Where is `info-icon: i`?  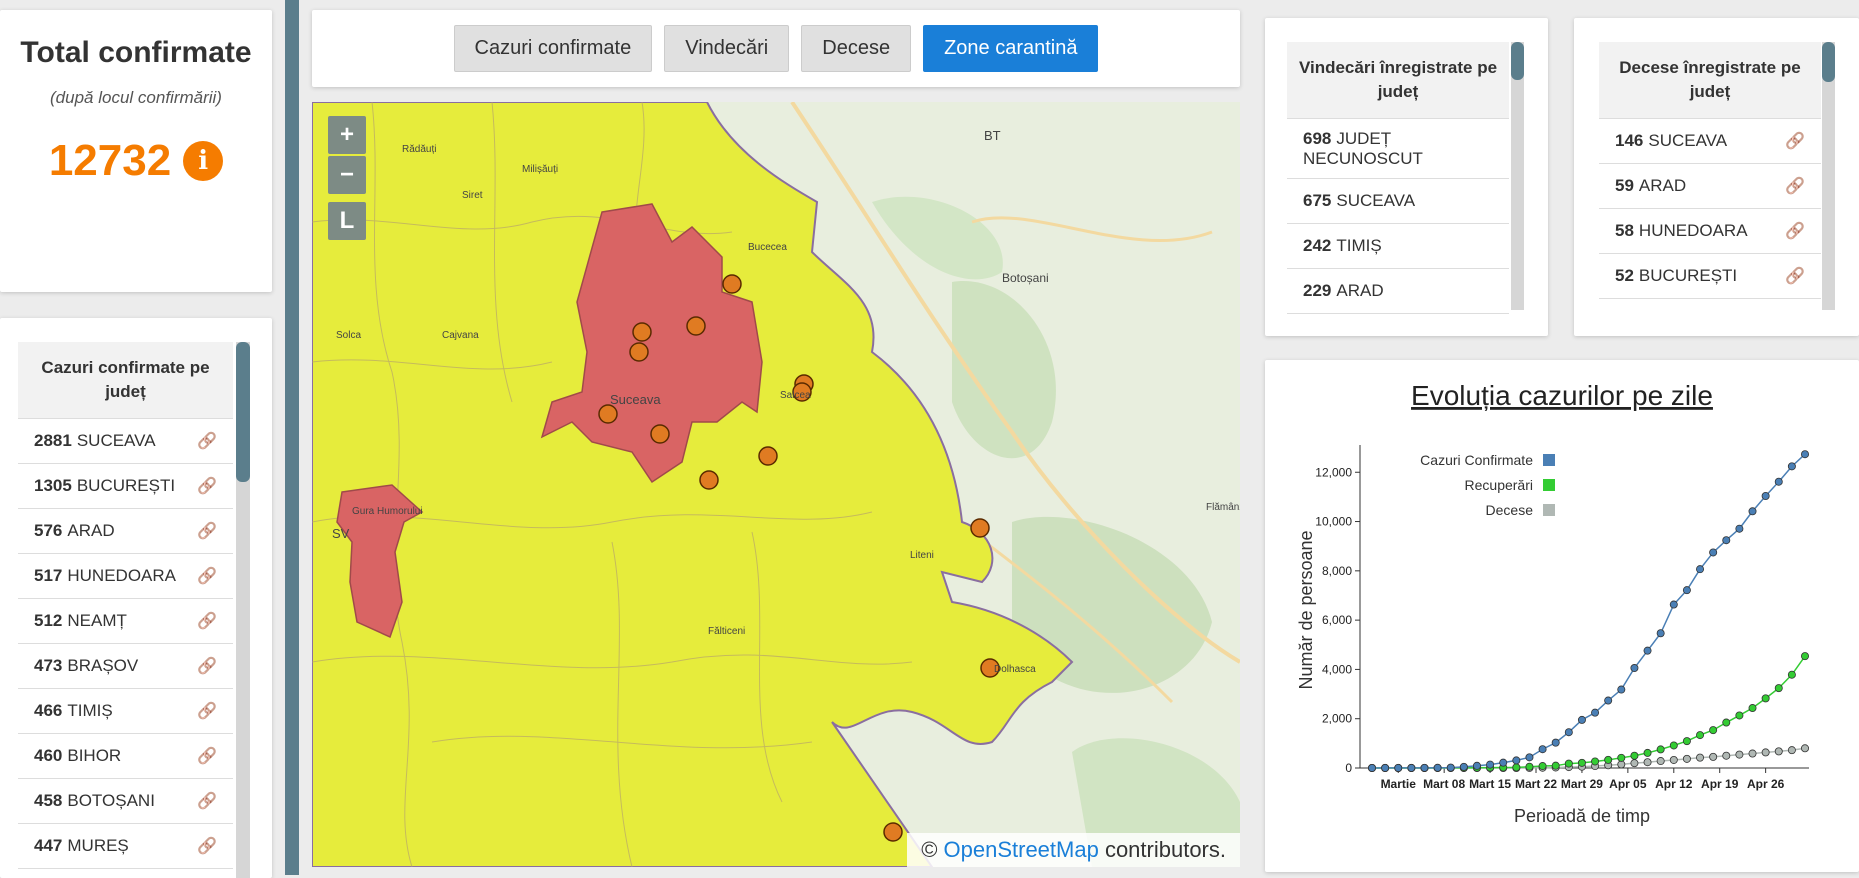
info-icon: i is located at coordinates (203, 161).